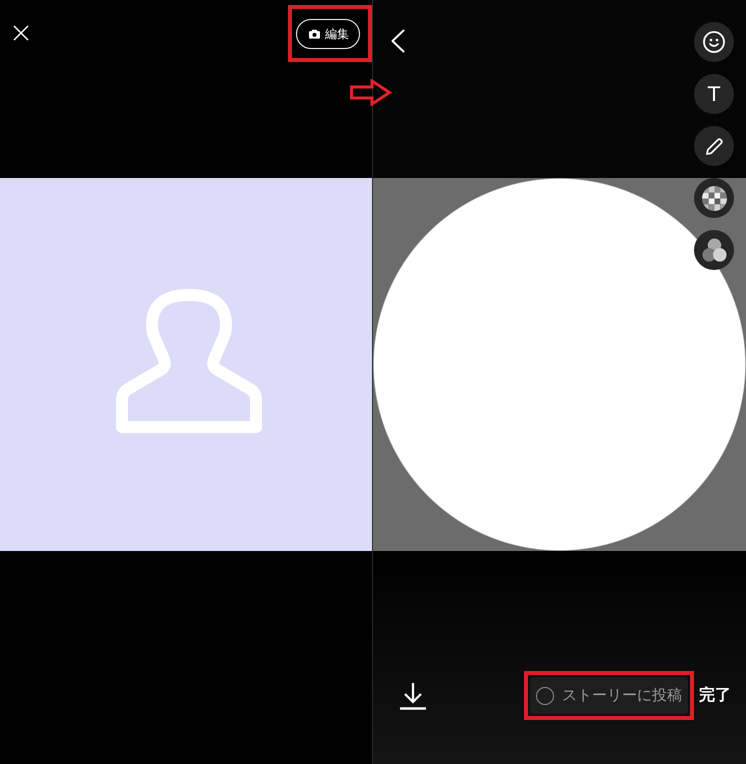 This screenshot has height=764, width=746. What do you see at coordinates (714, 146) in the screenshot?
I see `pencil-icon` at bounding box center [714, 146].